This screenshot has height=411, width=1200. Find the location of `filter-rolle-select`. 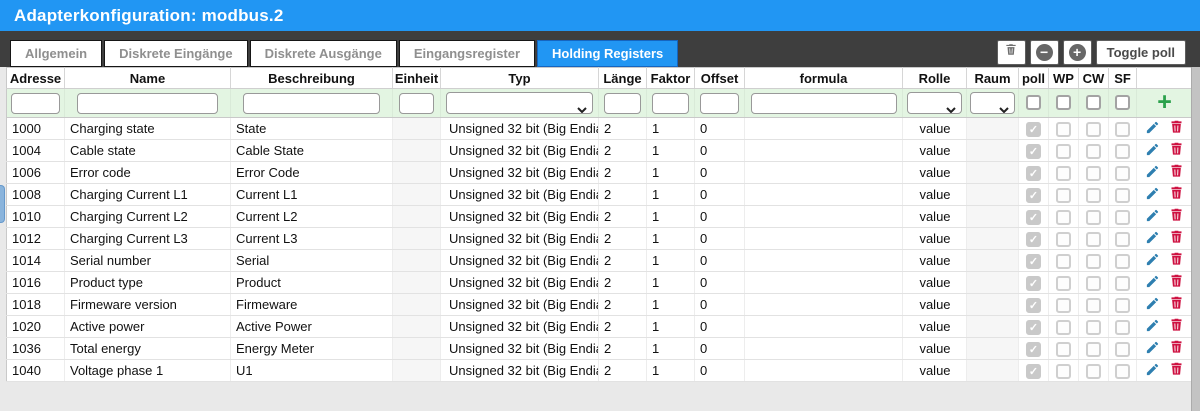

filter-rolle-select is located at coordinates (934, 103).